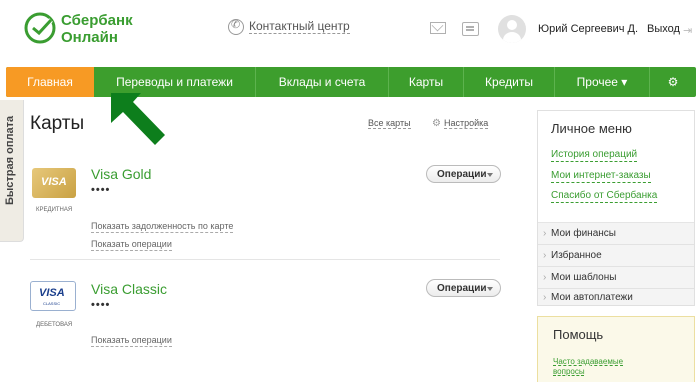 The image size is (700, 382). I want to click on logo-line-2: Онлайн, so click(89, 37).